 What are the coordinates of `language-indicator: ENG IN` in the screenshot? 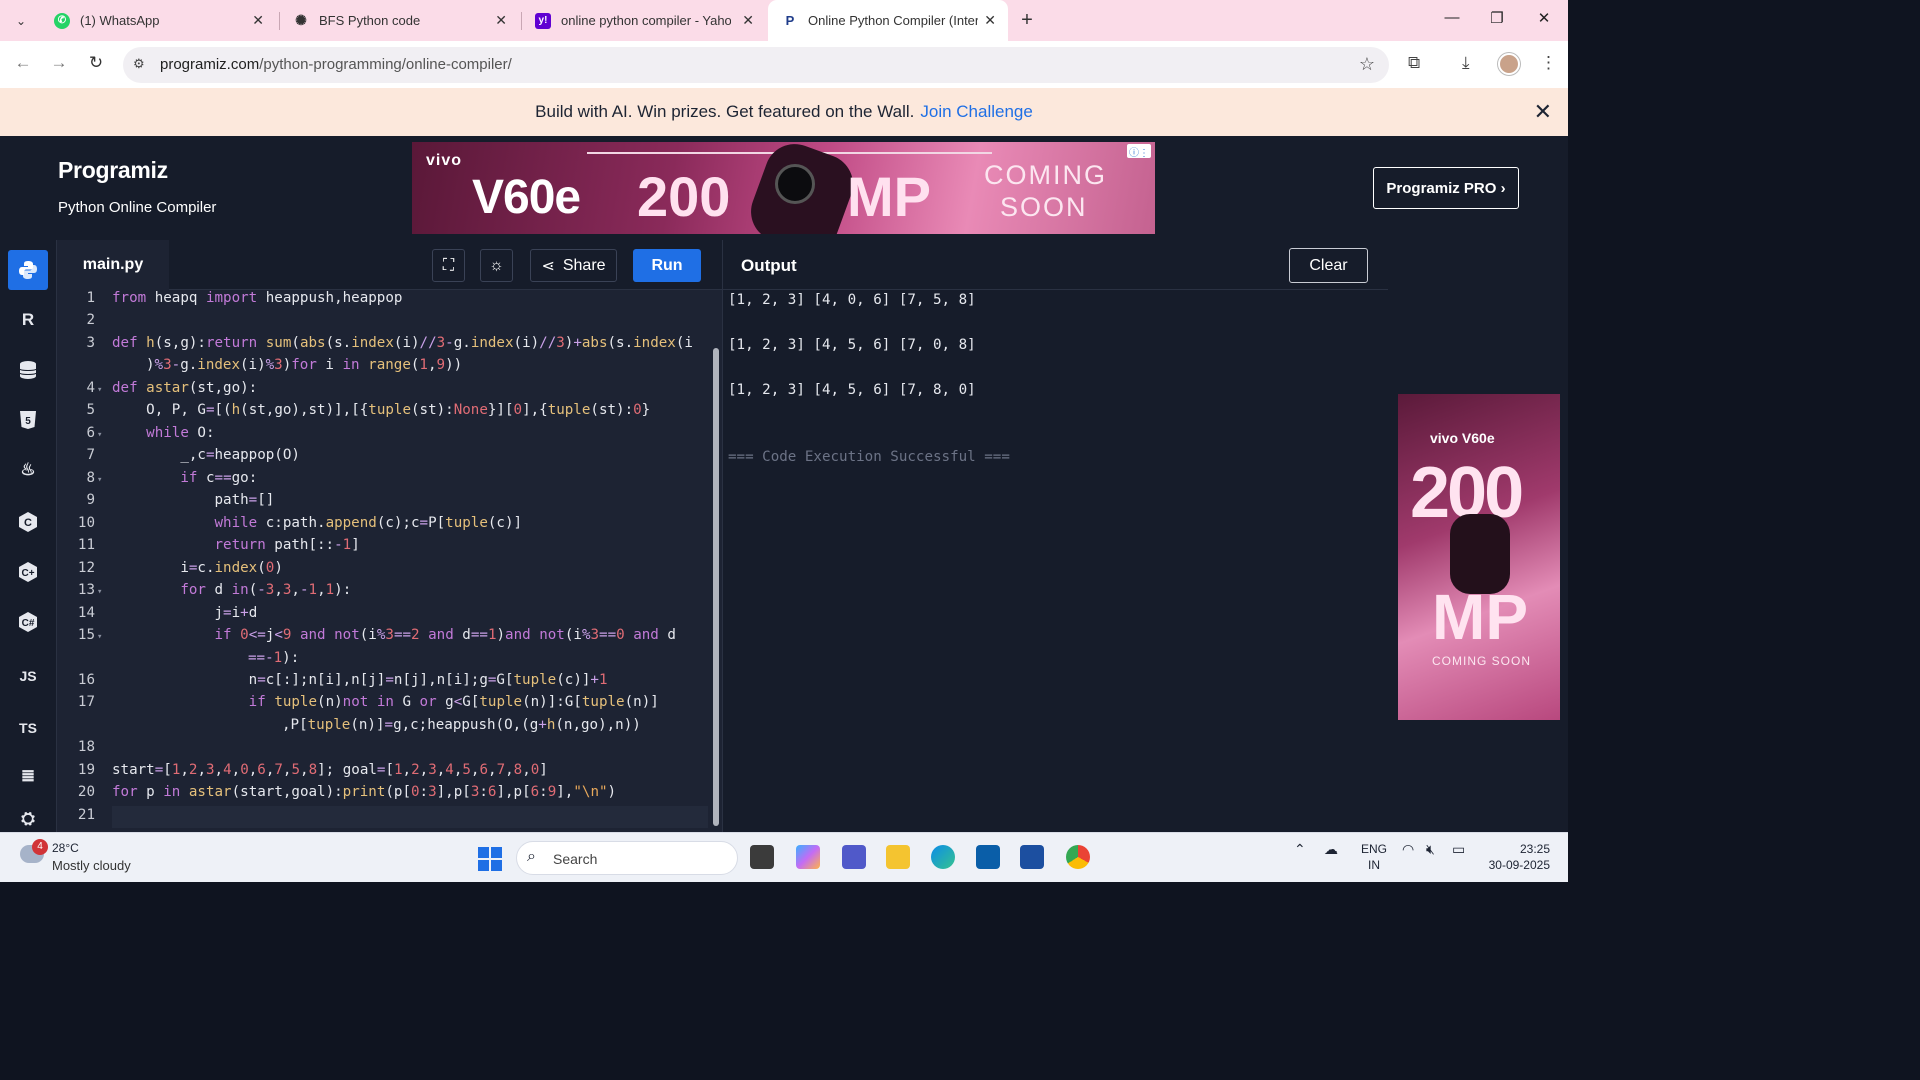 It's located at (1374, 857).